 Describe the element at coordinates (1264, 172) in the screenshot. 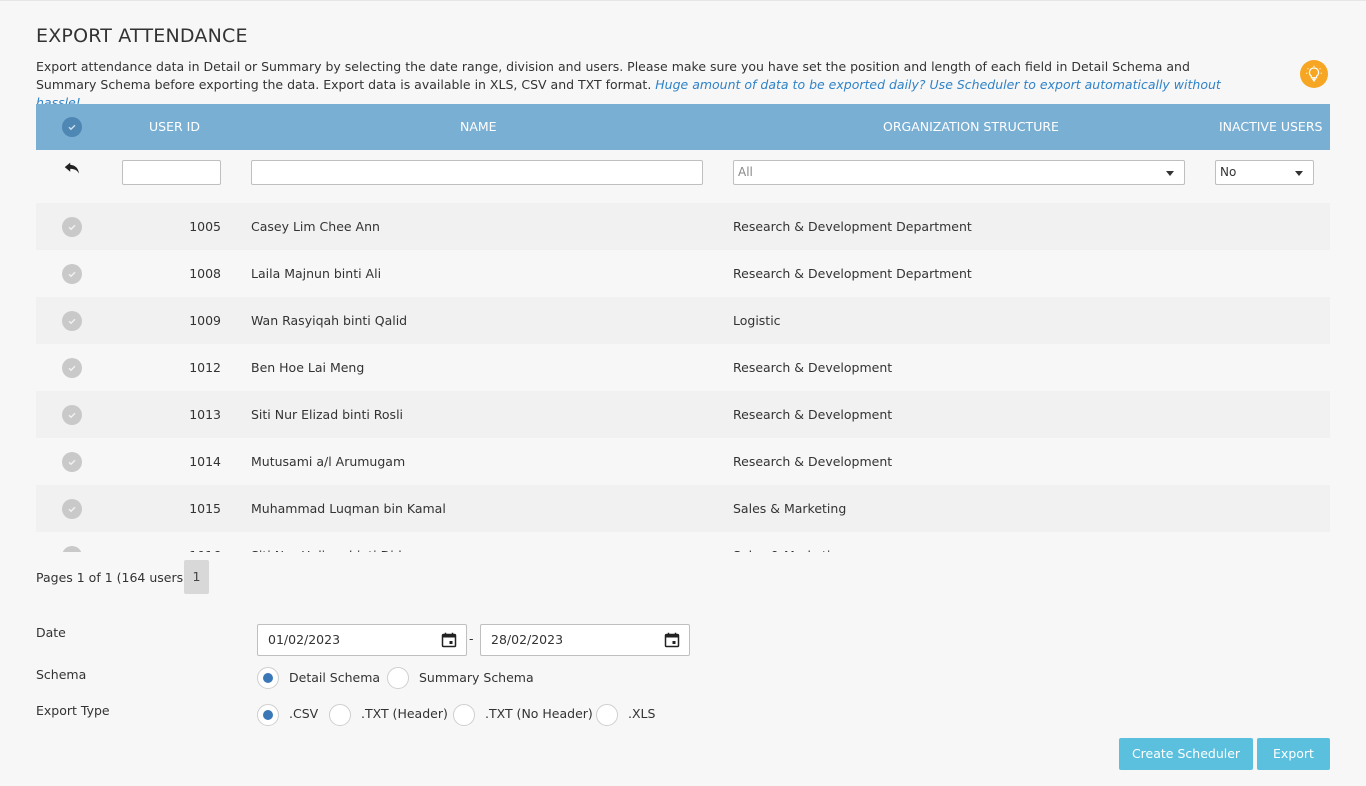

I see `inactive-users-filter-select: No` at that location.